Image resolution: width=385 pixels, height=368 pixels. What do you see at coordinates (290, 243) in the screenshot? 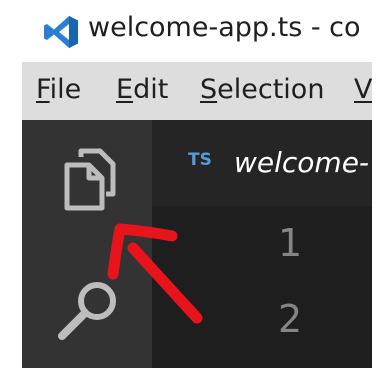
I see `line-number-1: 1` at bounding box center [290, 243].